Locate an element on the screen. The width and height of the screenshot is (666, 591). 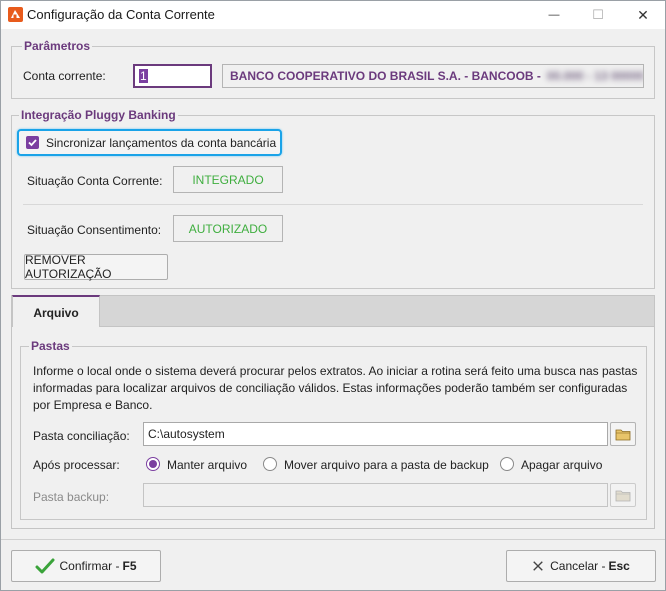
minimize-icon: — is located at coordinates (554, 15).